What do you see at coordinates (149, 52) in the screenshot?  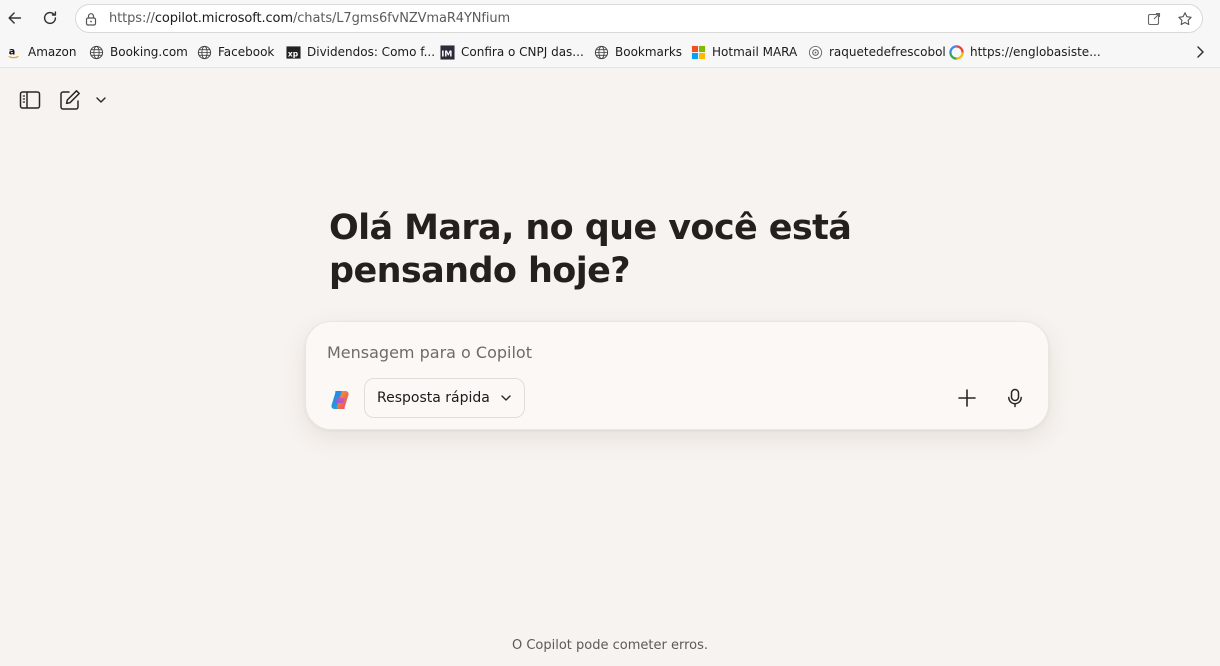 I see `bookmark-label: Booking.com` at bounding box center [149, 52].